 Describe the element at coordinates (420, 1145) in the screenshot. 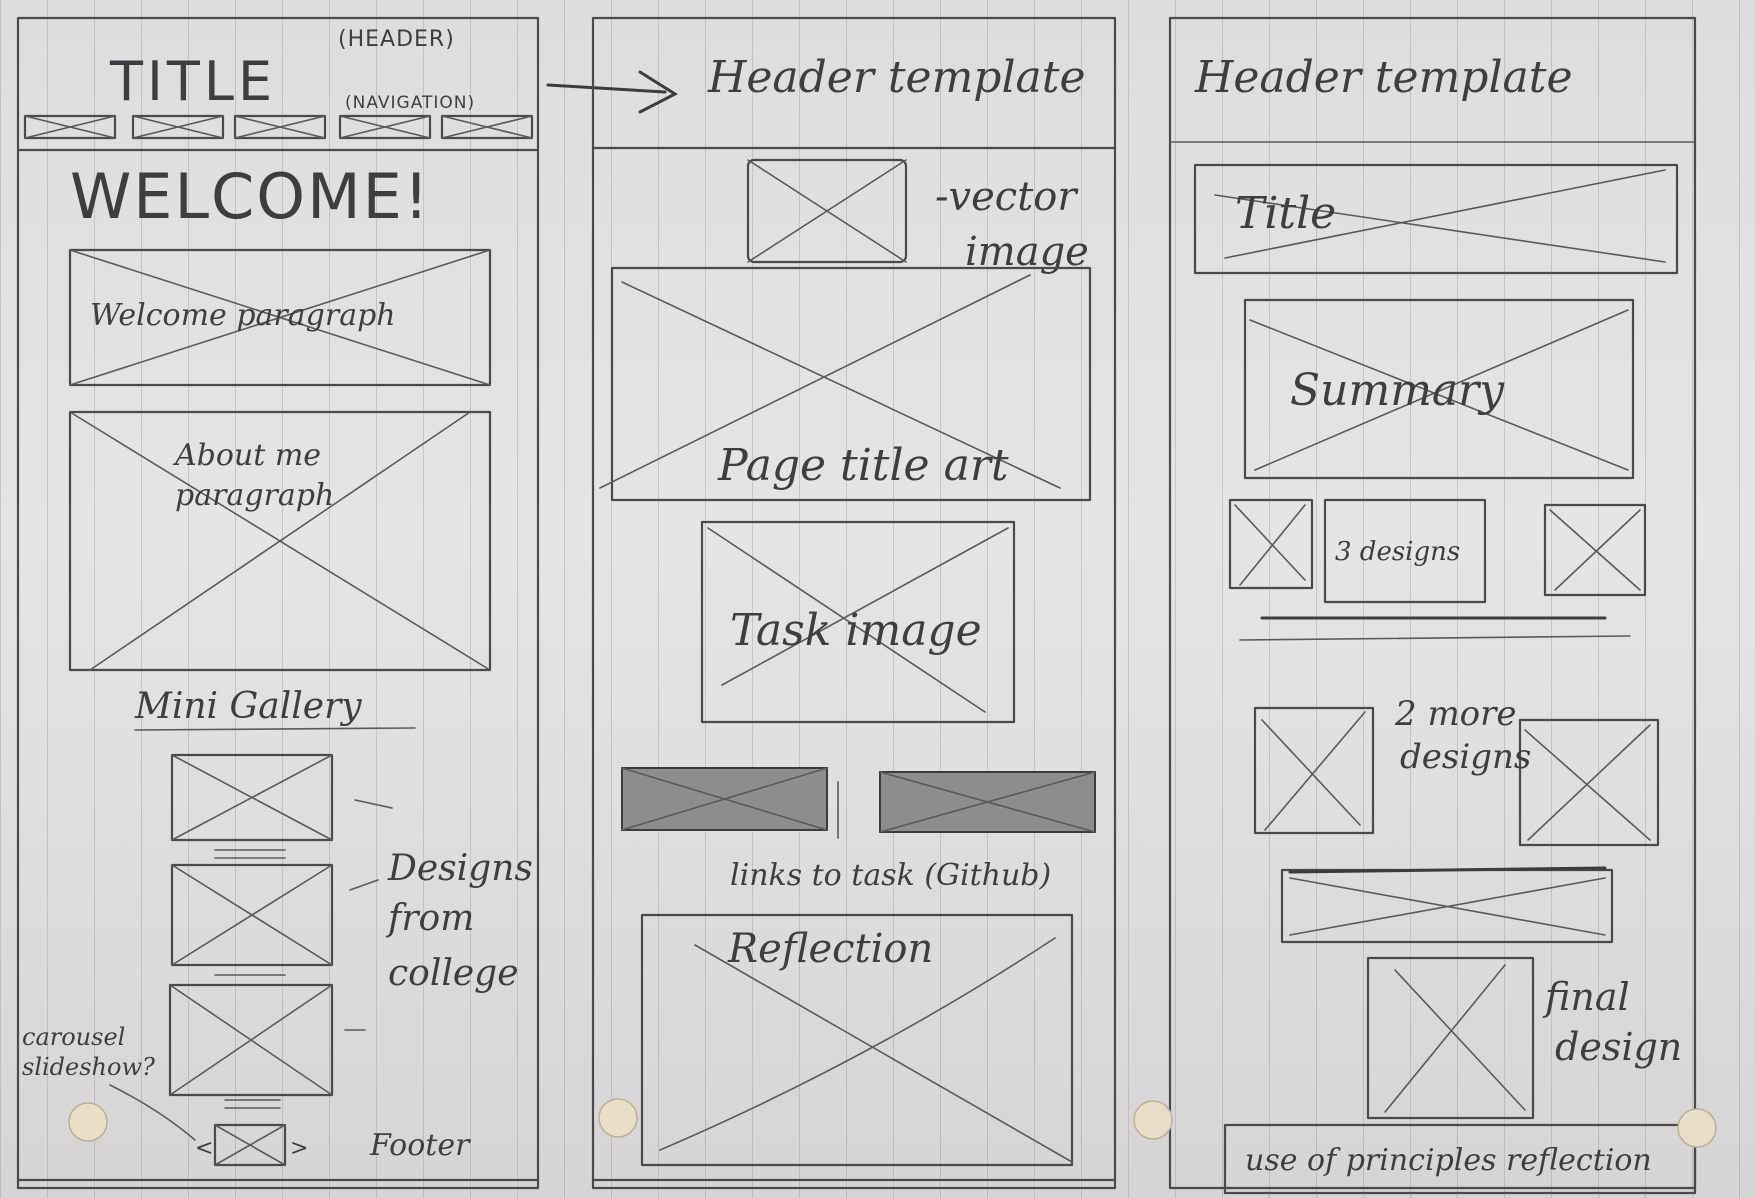

I see `footer-label: Footer` at that location.